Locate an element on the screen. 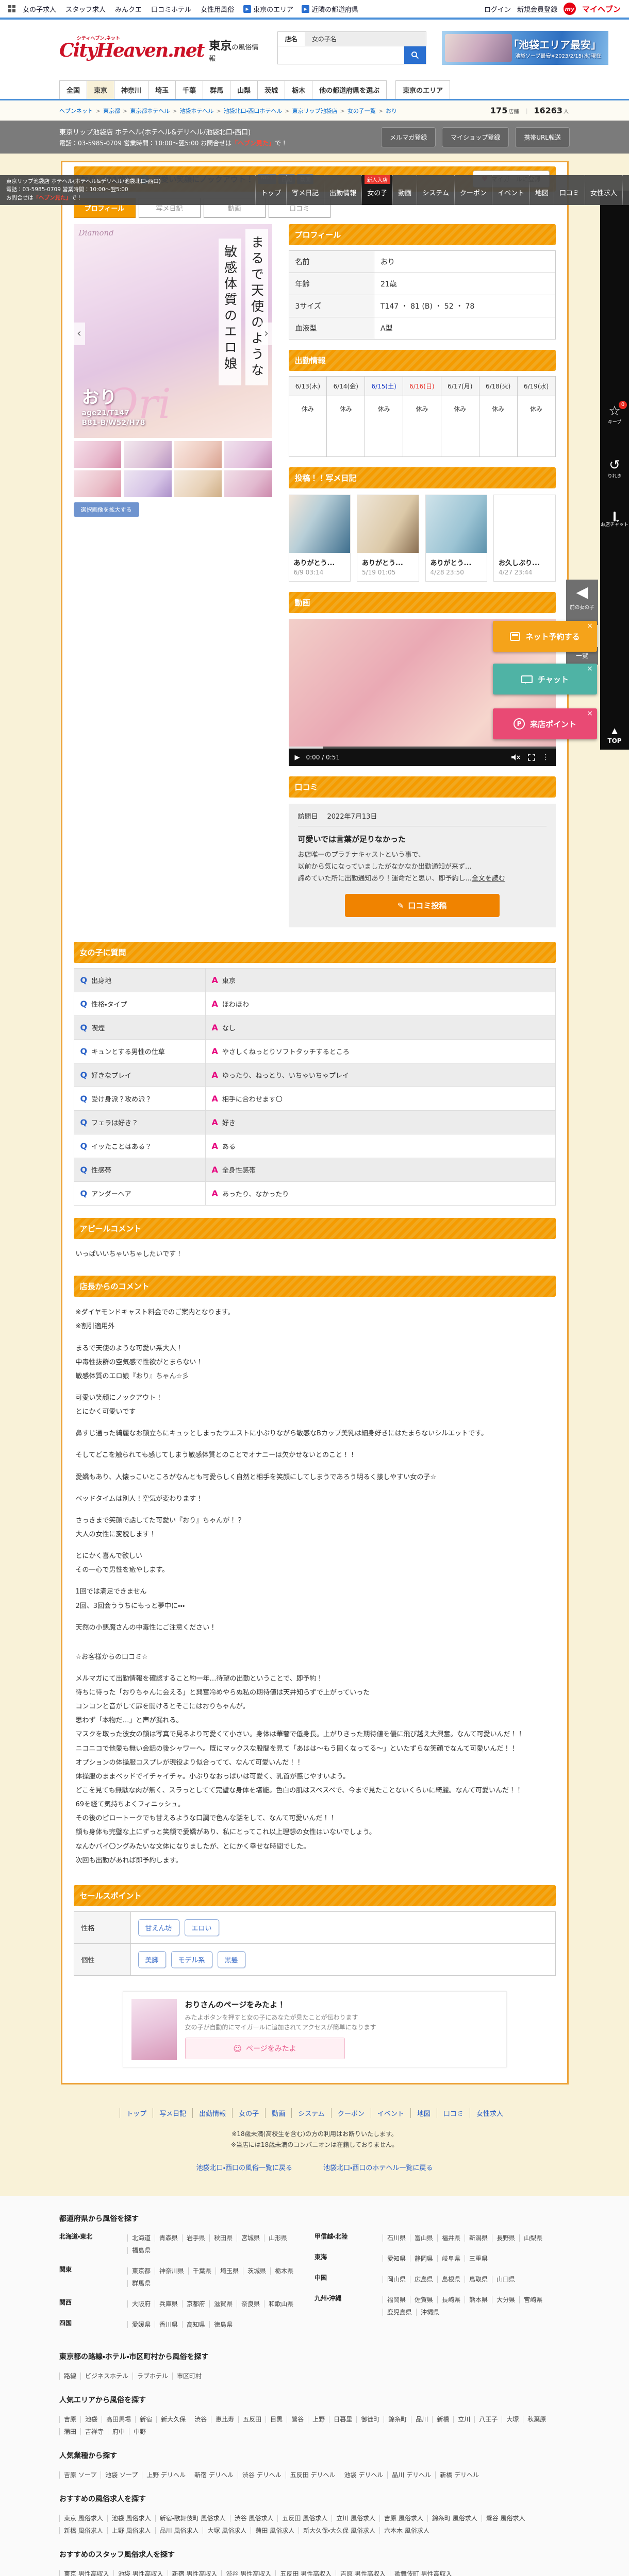 The height and width of the screenshot is (2576, 629). net-reserve-button: ネット予約する × is located at coordinates (545, 636).